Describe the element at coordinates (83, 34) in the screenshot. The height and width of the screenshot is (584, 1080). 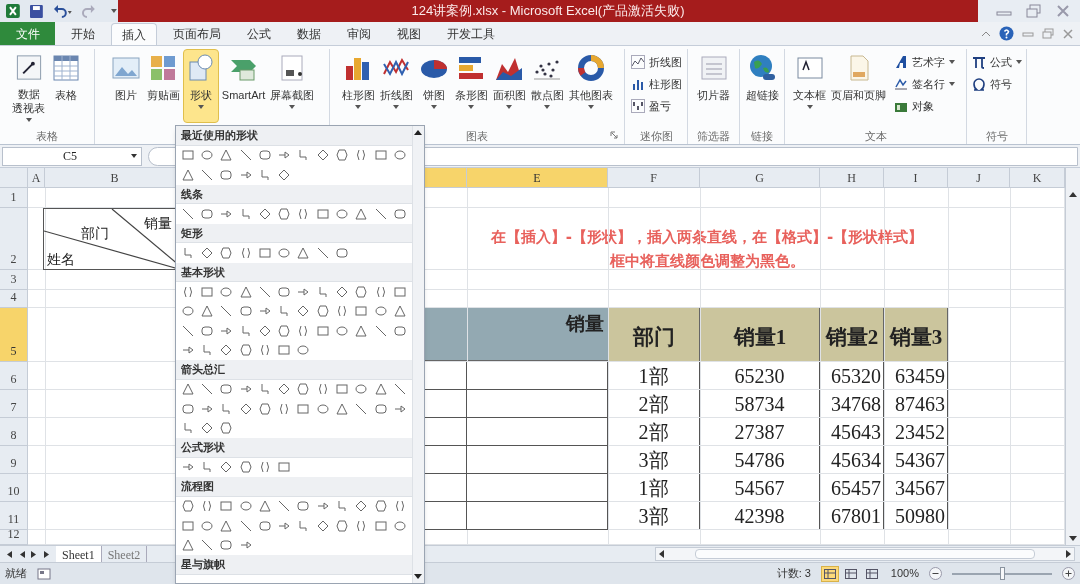
I see `ribbon-tab: 开始` at that location.